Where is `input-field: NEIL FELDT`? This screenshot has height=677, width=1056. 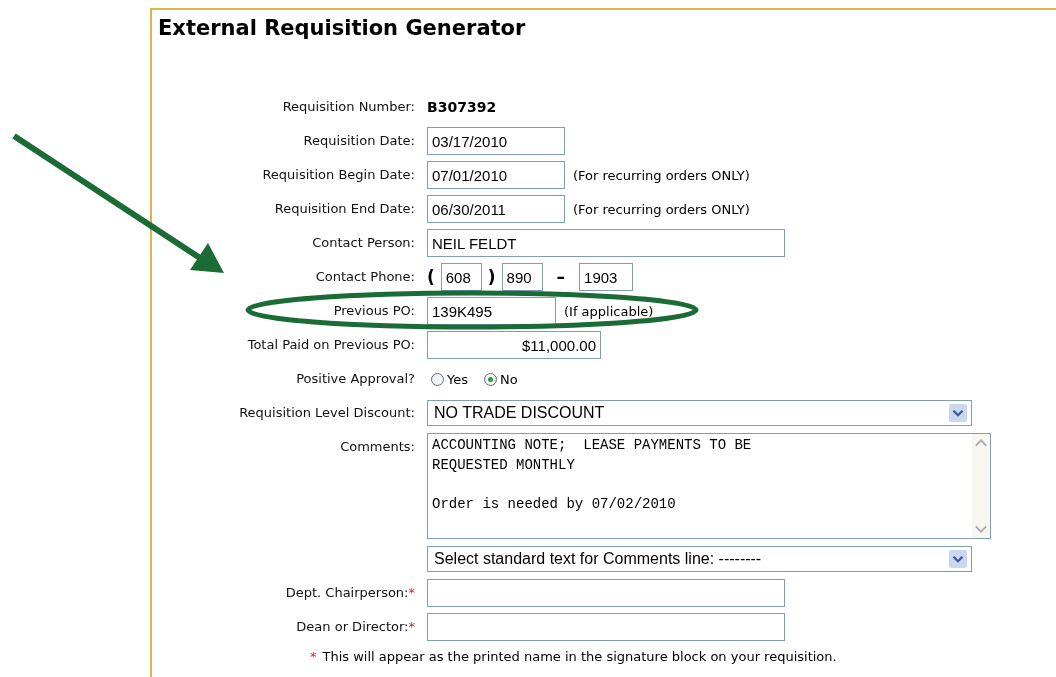 input-field: NEIL FELDT is located at coordinates (606, 243).